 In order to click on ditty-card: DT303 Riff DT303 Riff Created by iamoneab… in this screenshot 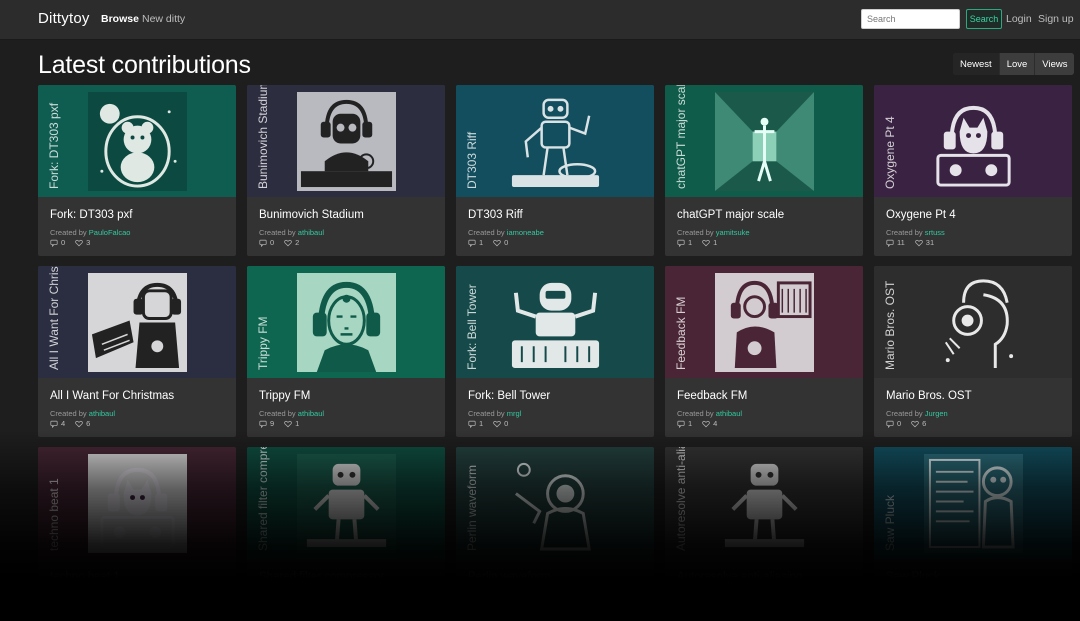, I will do `click(555, 170)`.